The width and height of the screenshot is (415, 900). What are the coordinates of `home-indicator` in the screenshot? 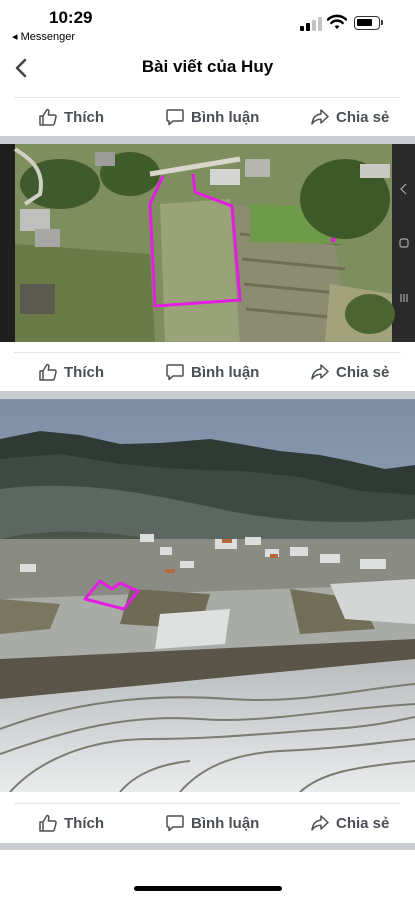 It's located at (208, 888).